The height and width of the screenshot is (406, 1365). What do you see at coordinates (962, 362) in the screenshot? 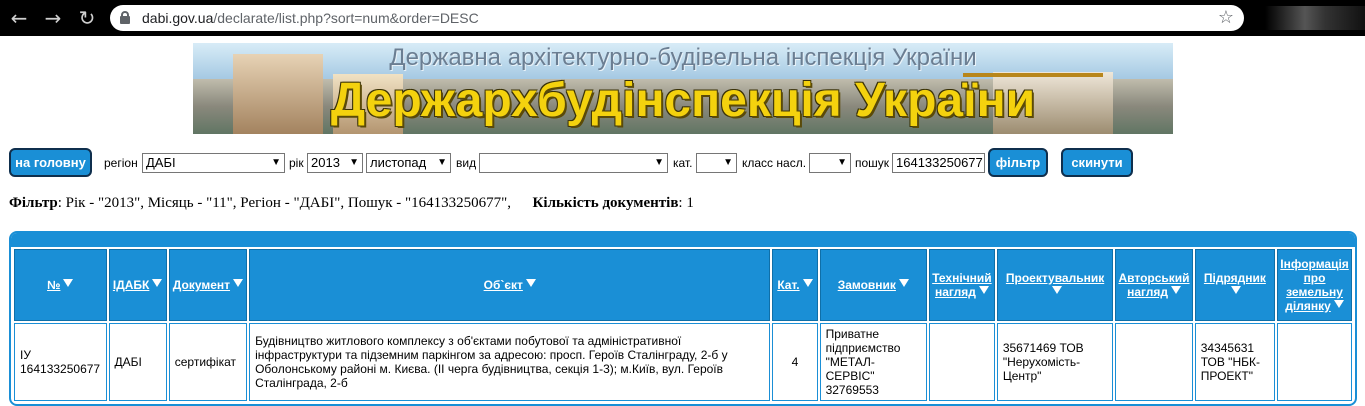
I see `cell-technical-supervision` at bounding box center [962, 362].